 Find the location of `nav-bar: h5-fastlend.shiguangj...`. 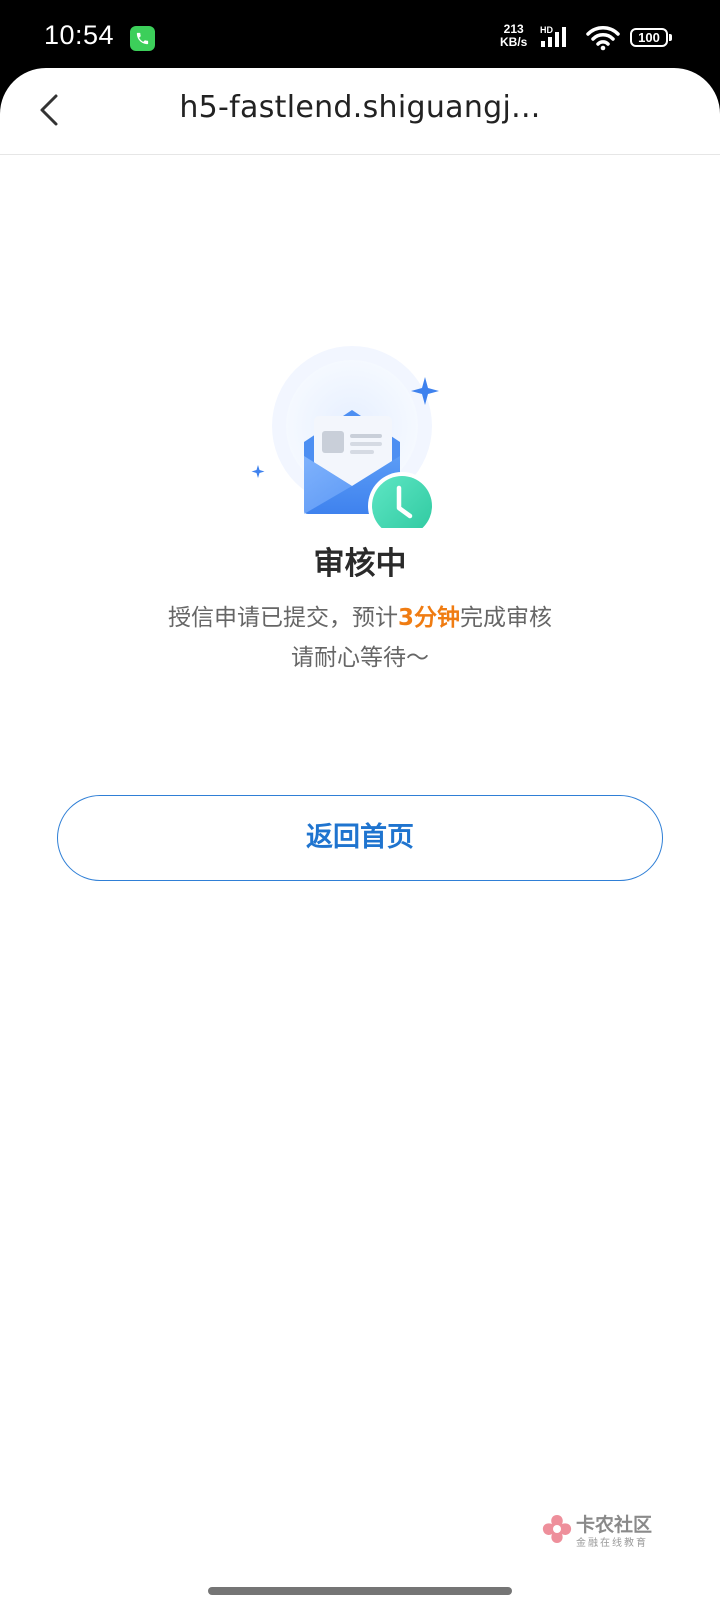

nav-bar: h5-fastlend.shiguangj... is located at coordinates (360, 111).